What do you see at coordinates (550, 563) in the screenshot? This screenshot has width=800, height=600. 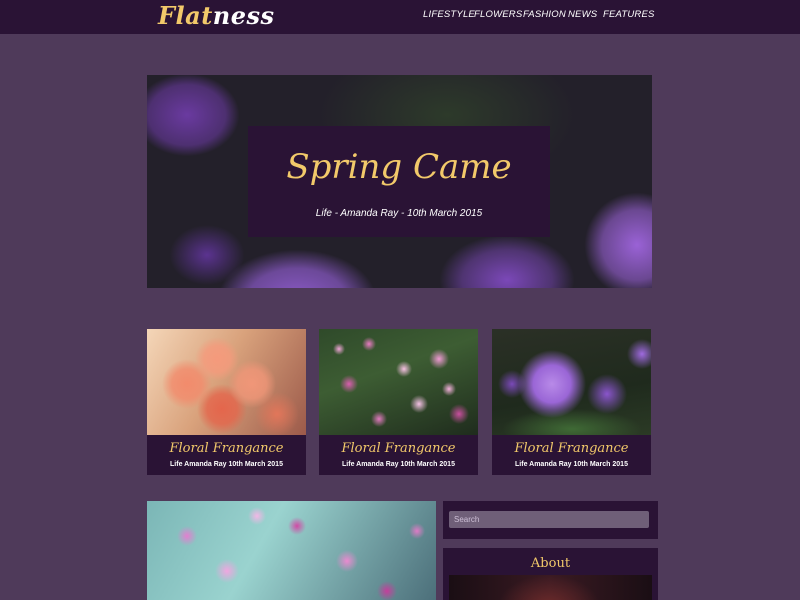 I see `about-title: About` at bounding box center [550, 563].